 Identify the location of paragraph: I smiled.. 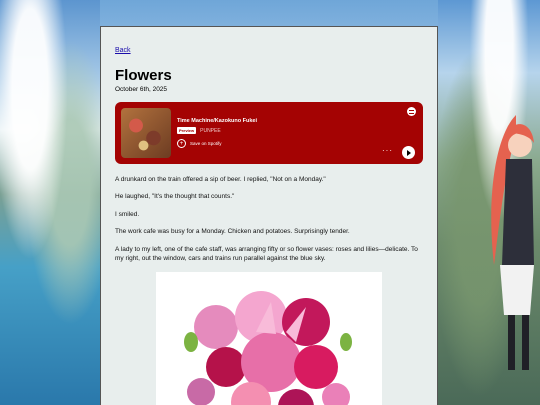
(127, 214).